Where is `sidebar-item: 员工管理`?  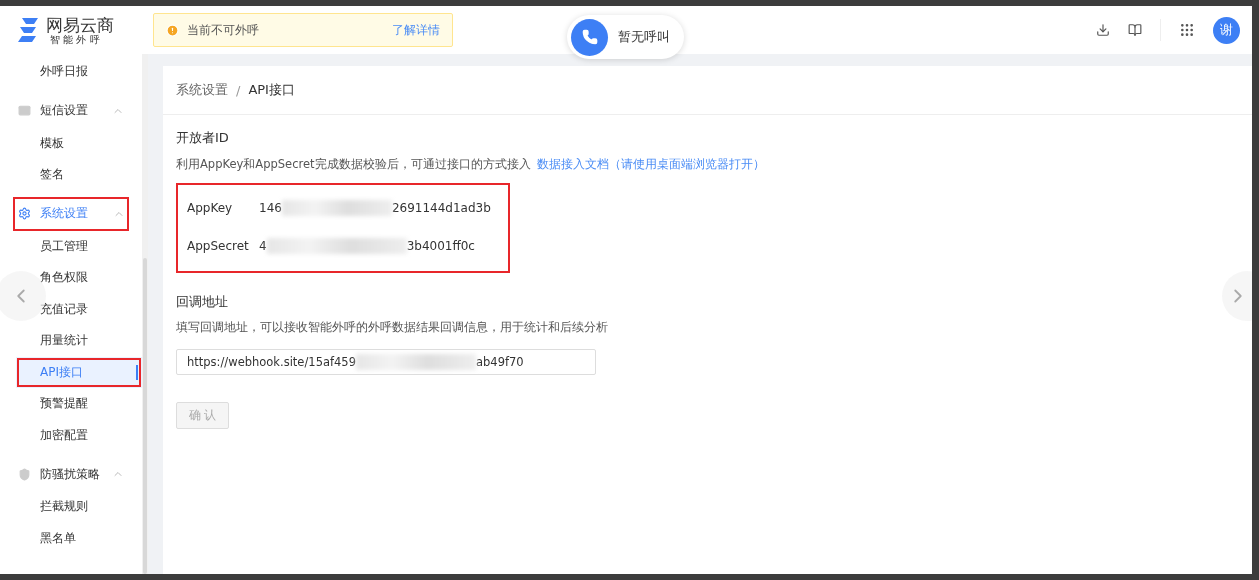
sidebar-item: 员工管理 is located at coordinates (71, 246).